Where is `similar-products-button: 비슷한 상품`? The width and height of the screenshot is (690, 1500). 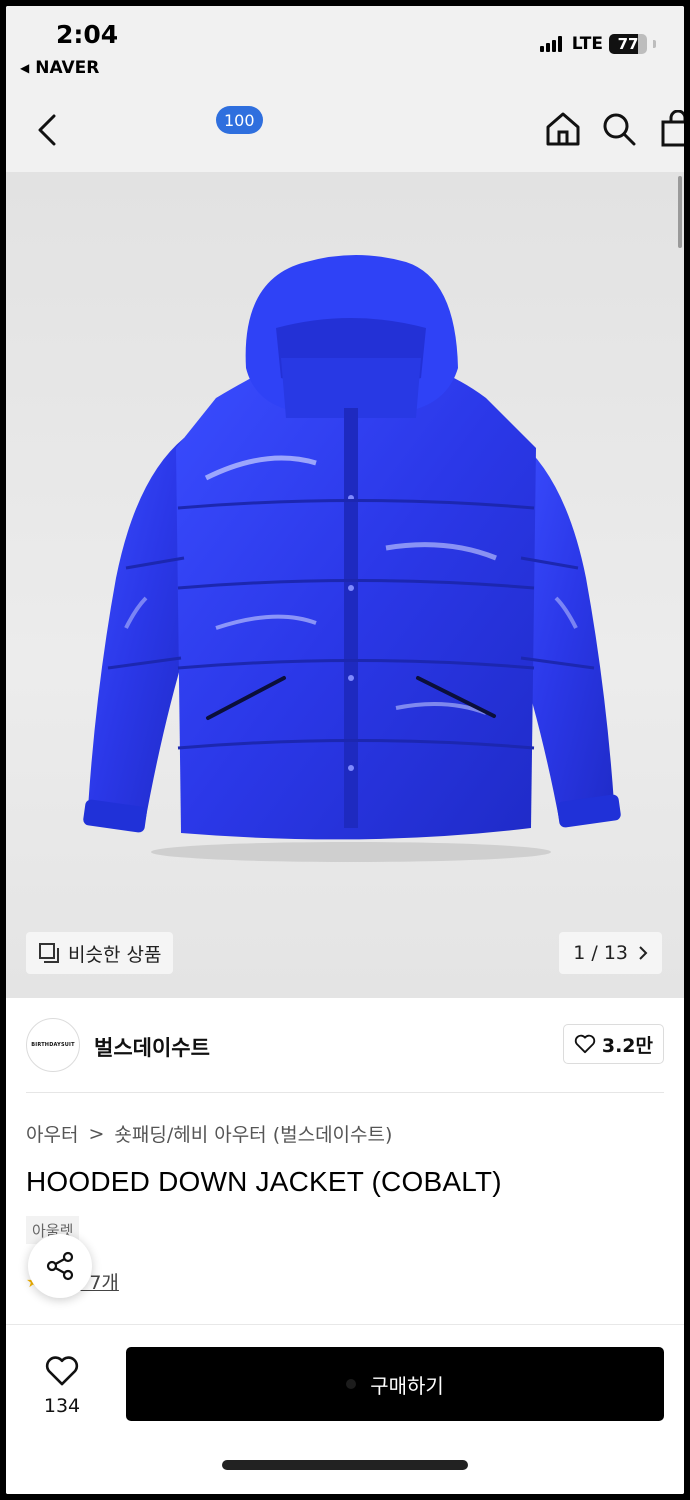
similar-products-button: 비슷한 상품 is located at coordinates (100, 953).